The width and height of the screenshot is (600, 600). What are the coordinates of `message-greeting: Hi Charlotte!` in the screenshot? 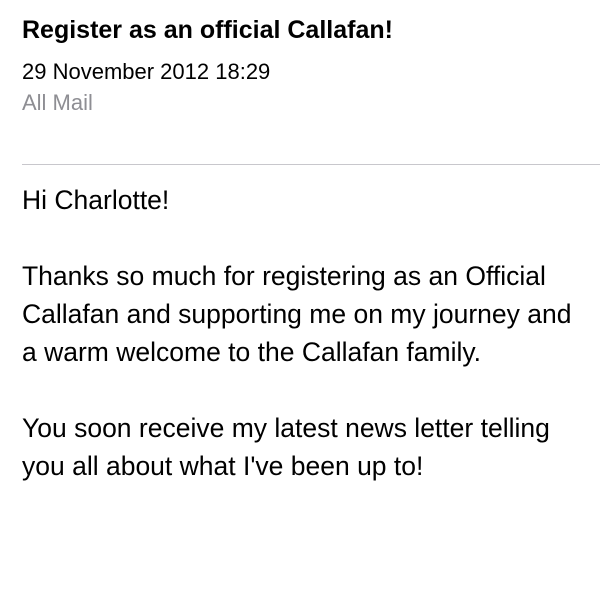 It's located at (96, 200).